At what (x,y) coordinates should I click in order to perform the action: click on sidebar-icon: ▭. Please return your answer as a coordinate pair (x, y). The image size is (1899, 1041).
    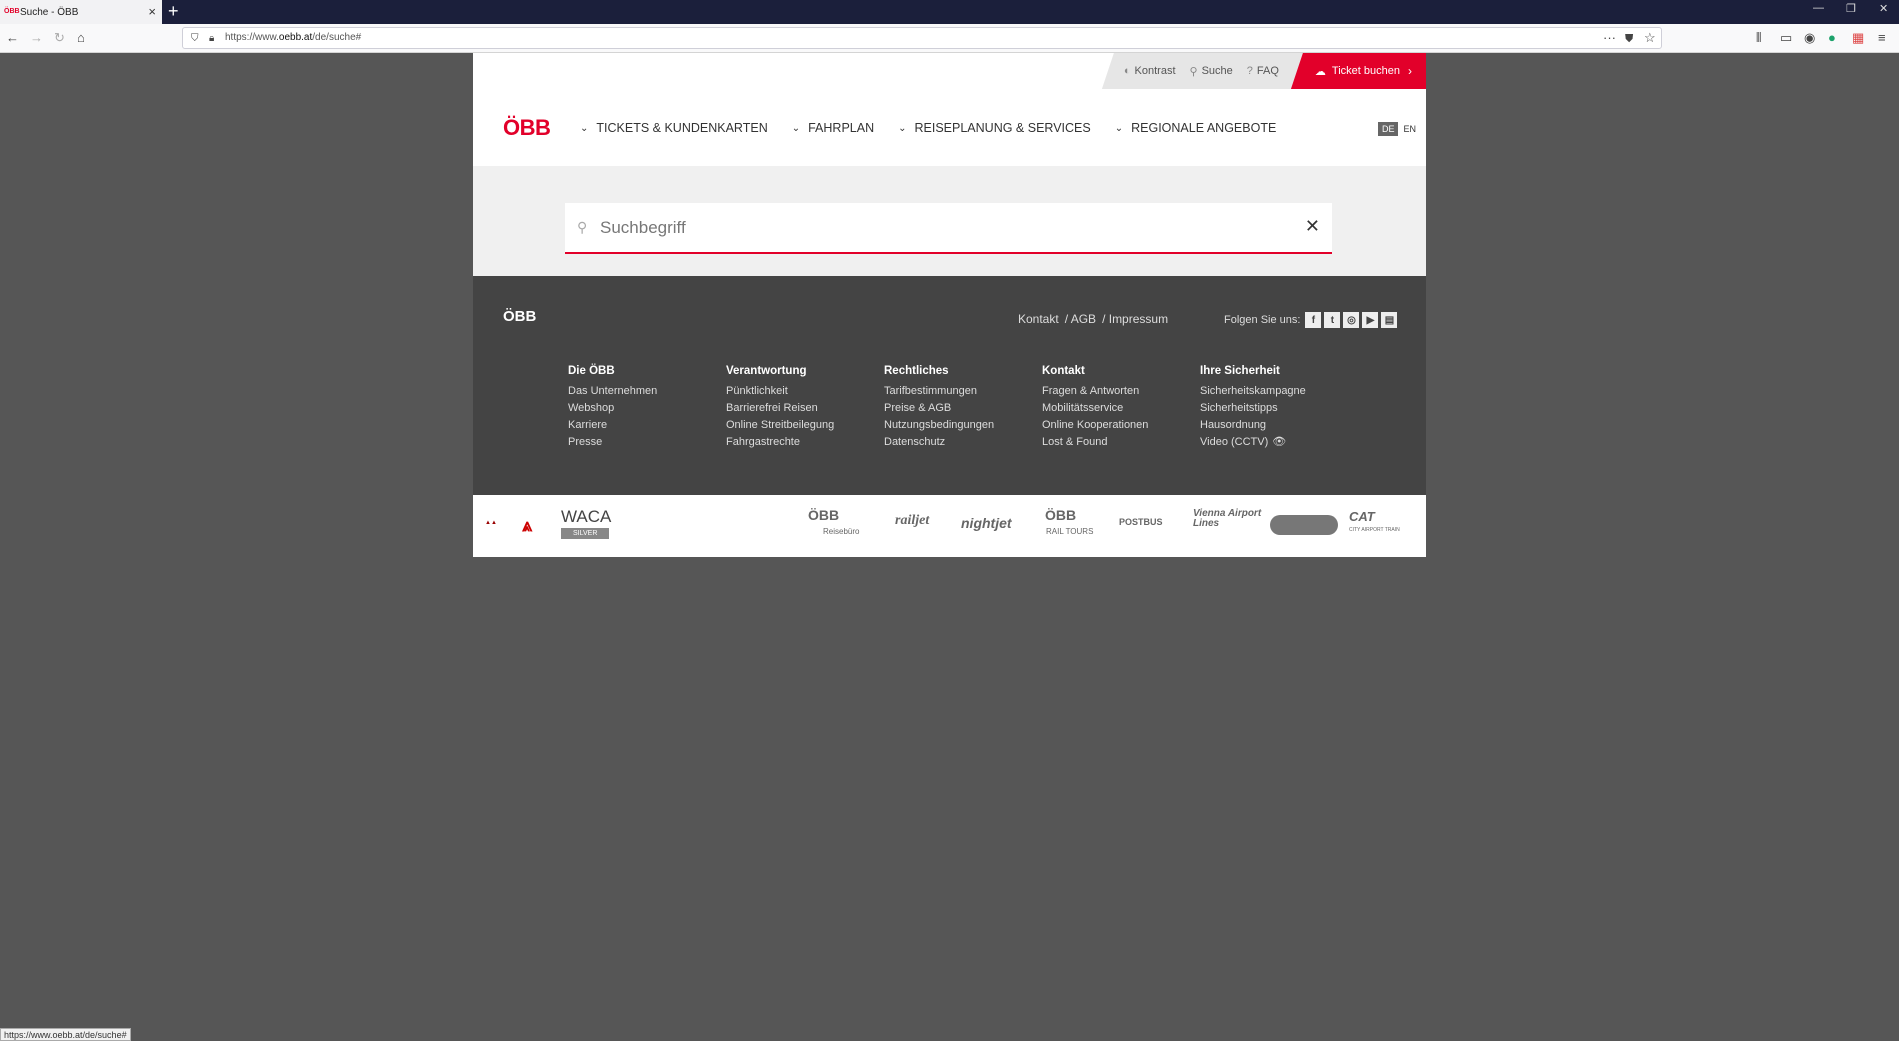
    Looking at the image, I should click on (1786, 38).